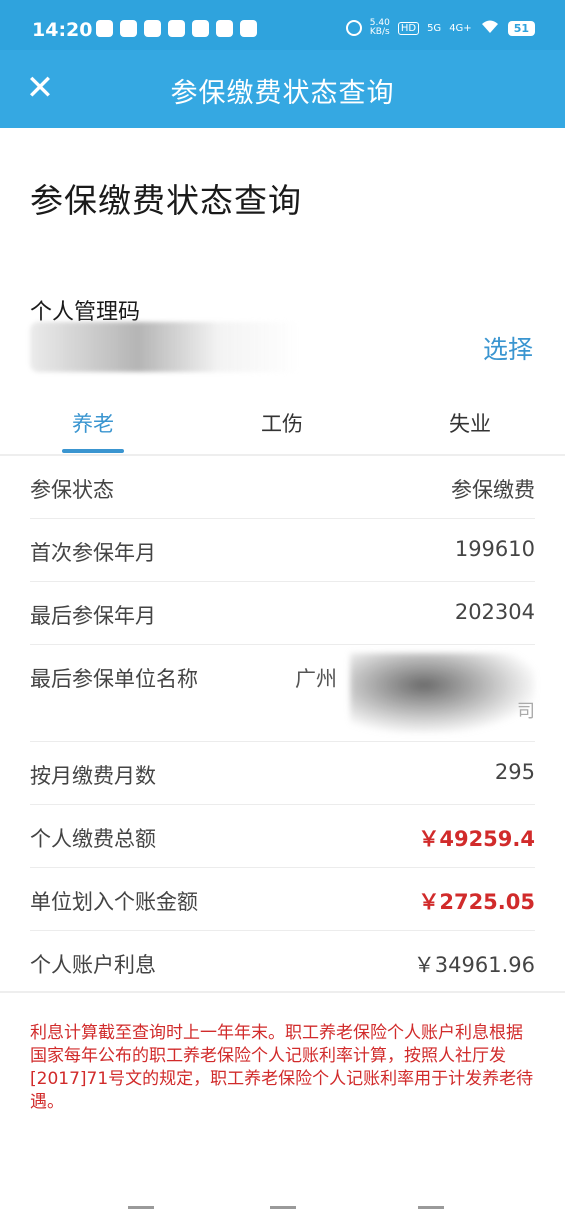  Describe the element at coordinates (493, 490) in the screenshot. I see `row-value: 参保缴费` at that location.